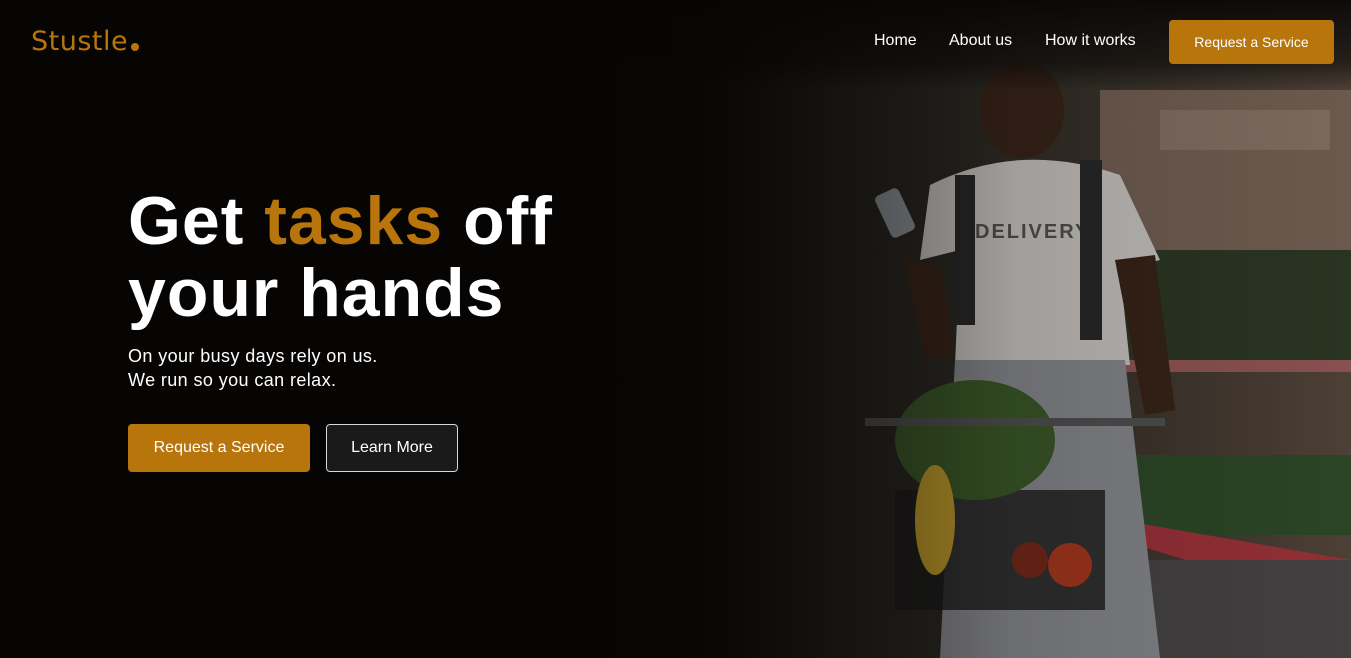 This screenshot has height=658, width=1351. Describe the element at coordinates (498, 221) in the screenshot. I see `headline-part2: off` at that location.